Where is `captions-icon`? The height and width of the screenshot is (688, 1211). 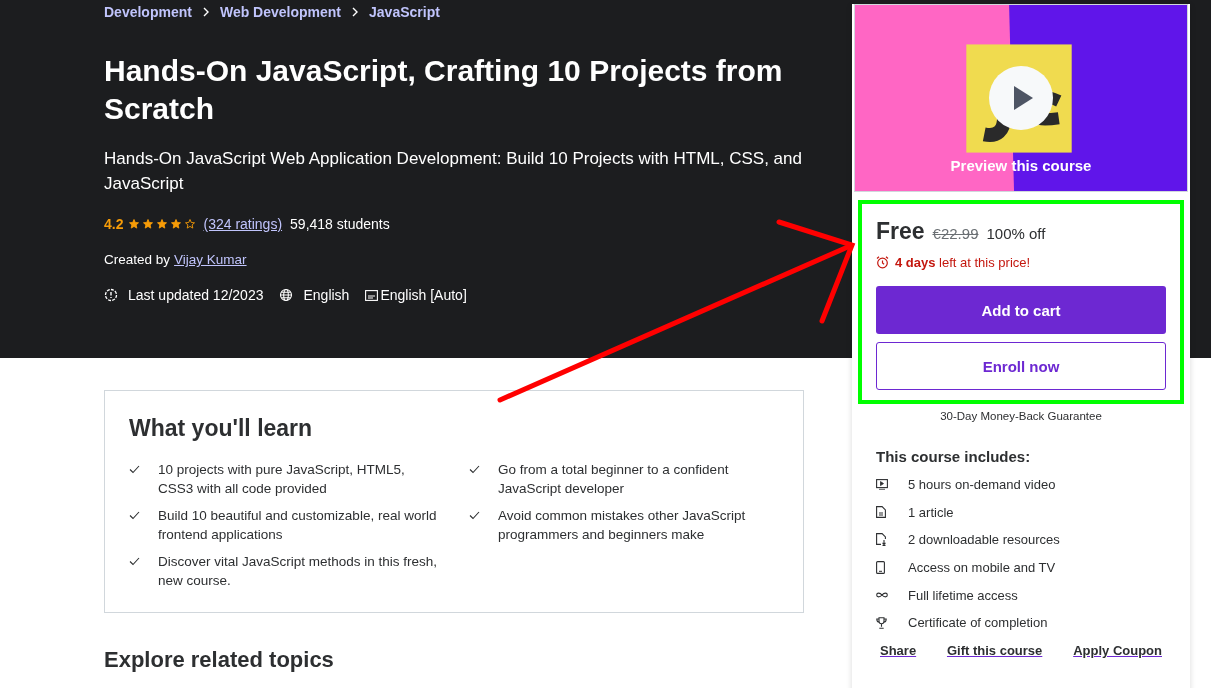 captions-icon is located at coordinates (372, 295).